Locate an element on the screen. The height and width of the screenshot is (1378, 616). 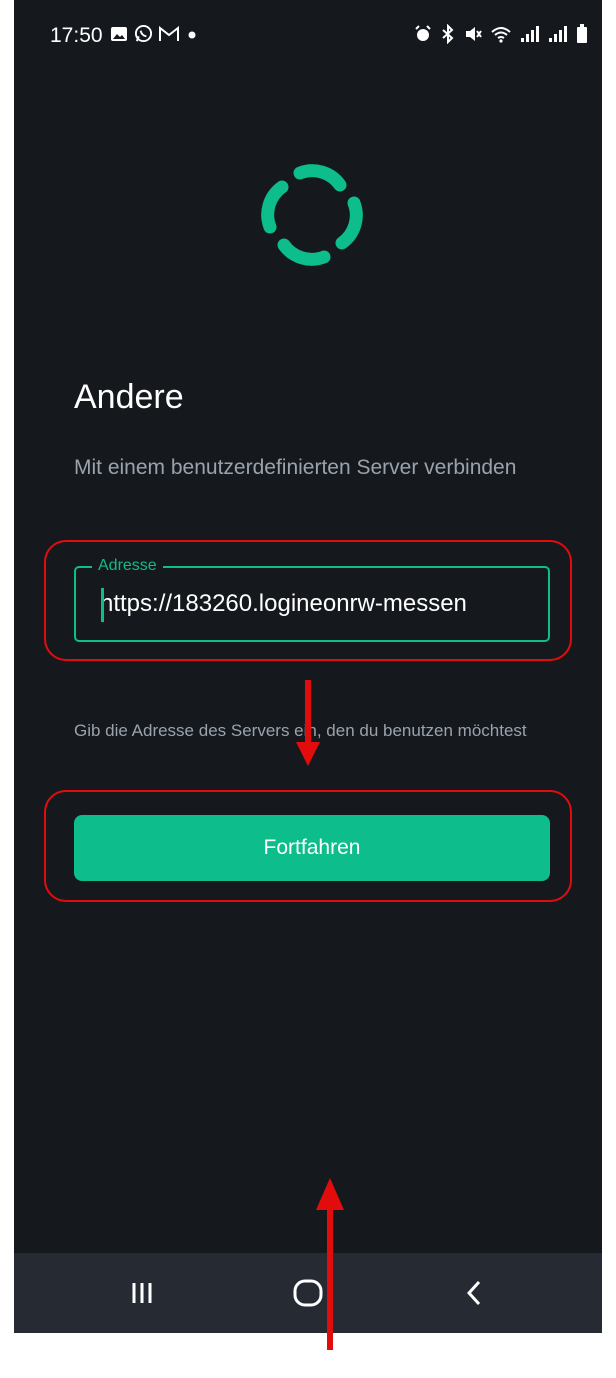
gallery-icon is located at coordinates (119, 33).